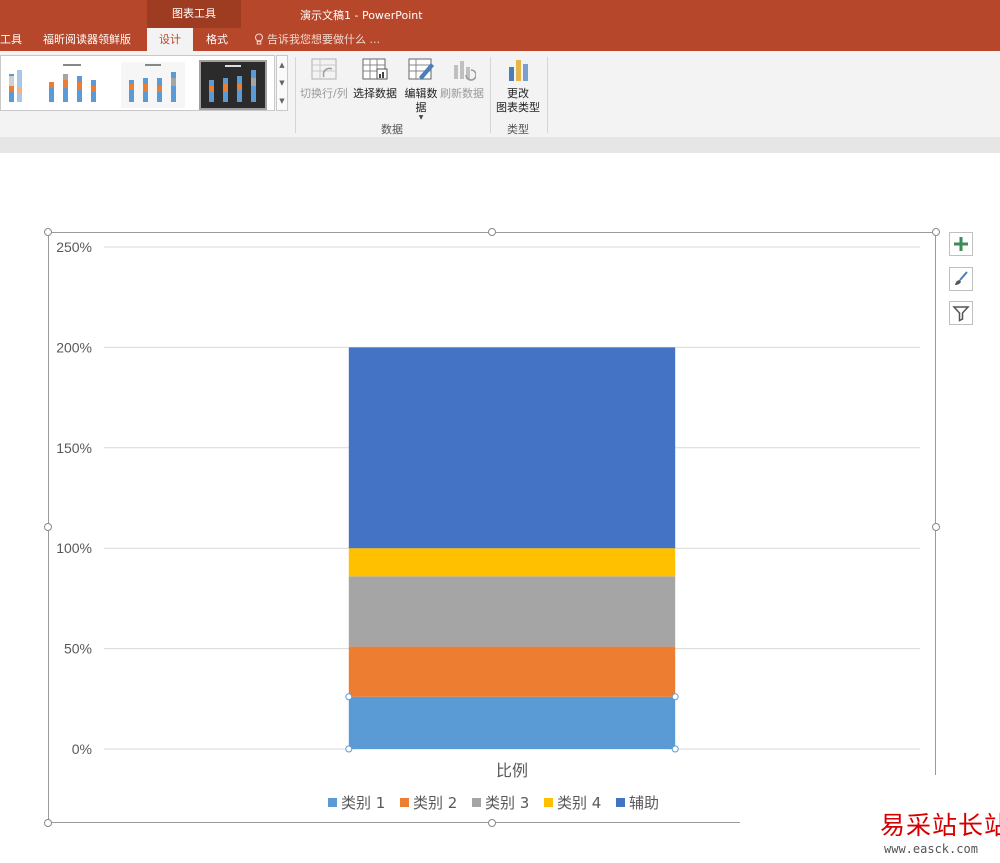  I want to click on change-chart-type-label-line1: 更改, so click(518, 93).